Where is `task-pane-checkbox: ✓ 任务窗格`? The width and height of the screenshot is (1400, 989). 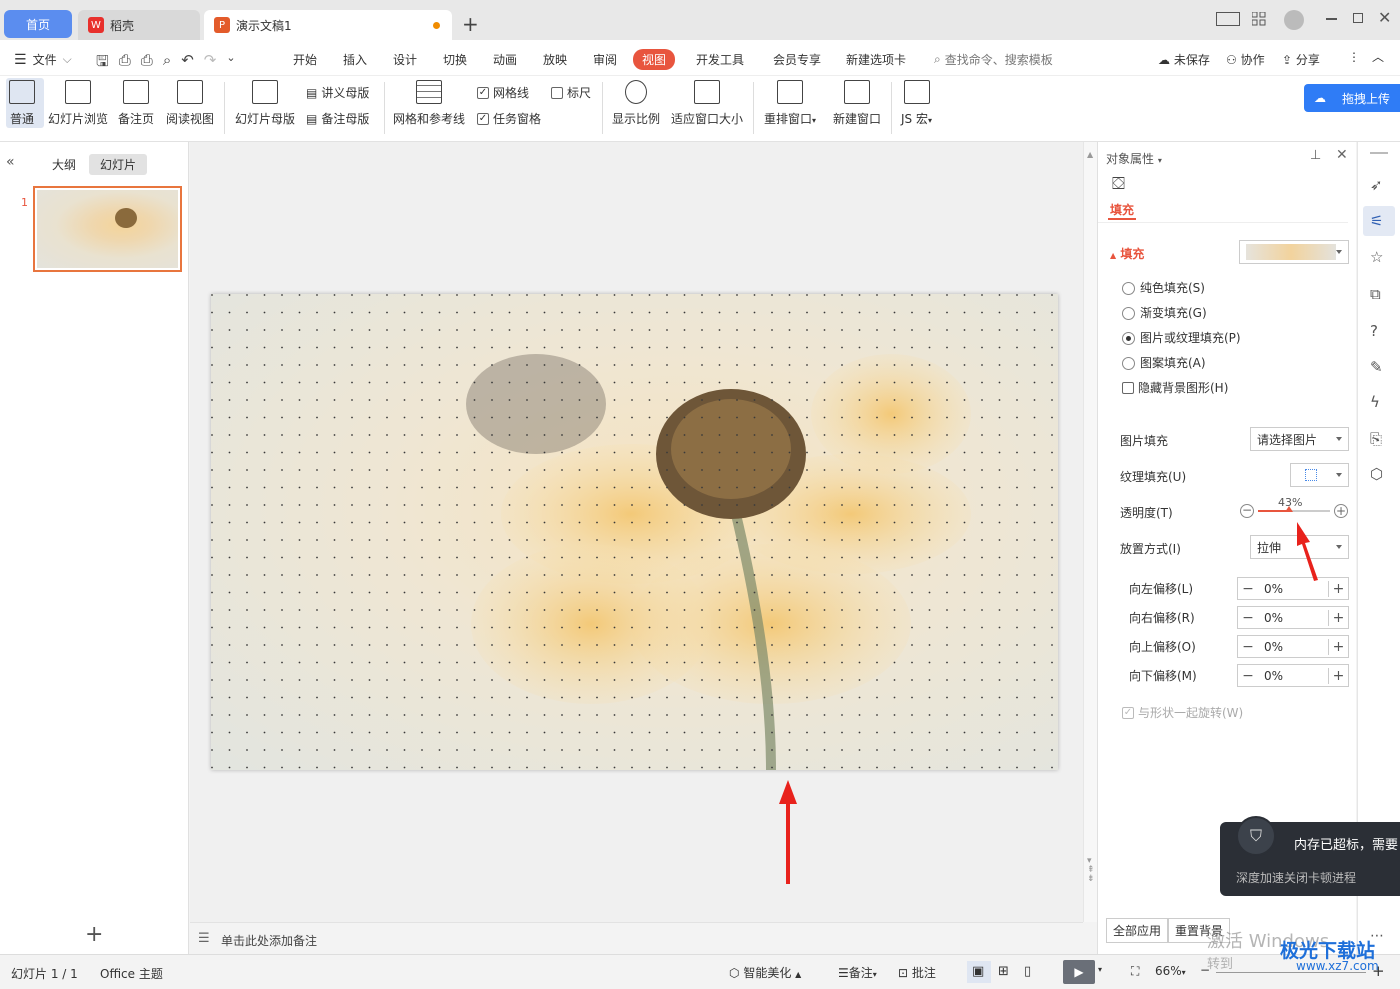 task-pane-checkbox: ✓ 任务窗格 is located at coordinates (509, 118).